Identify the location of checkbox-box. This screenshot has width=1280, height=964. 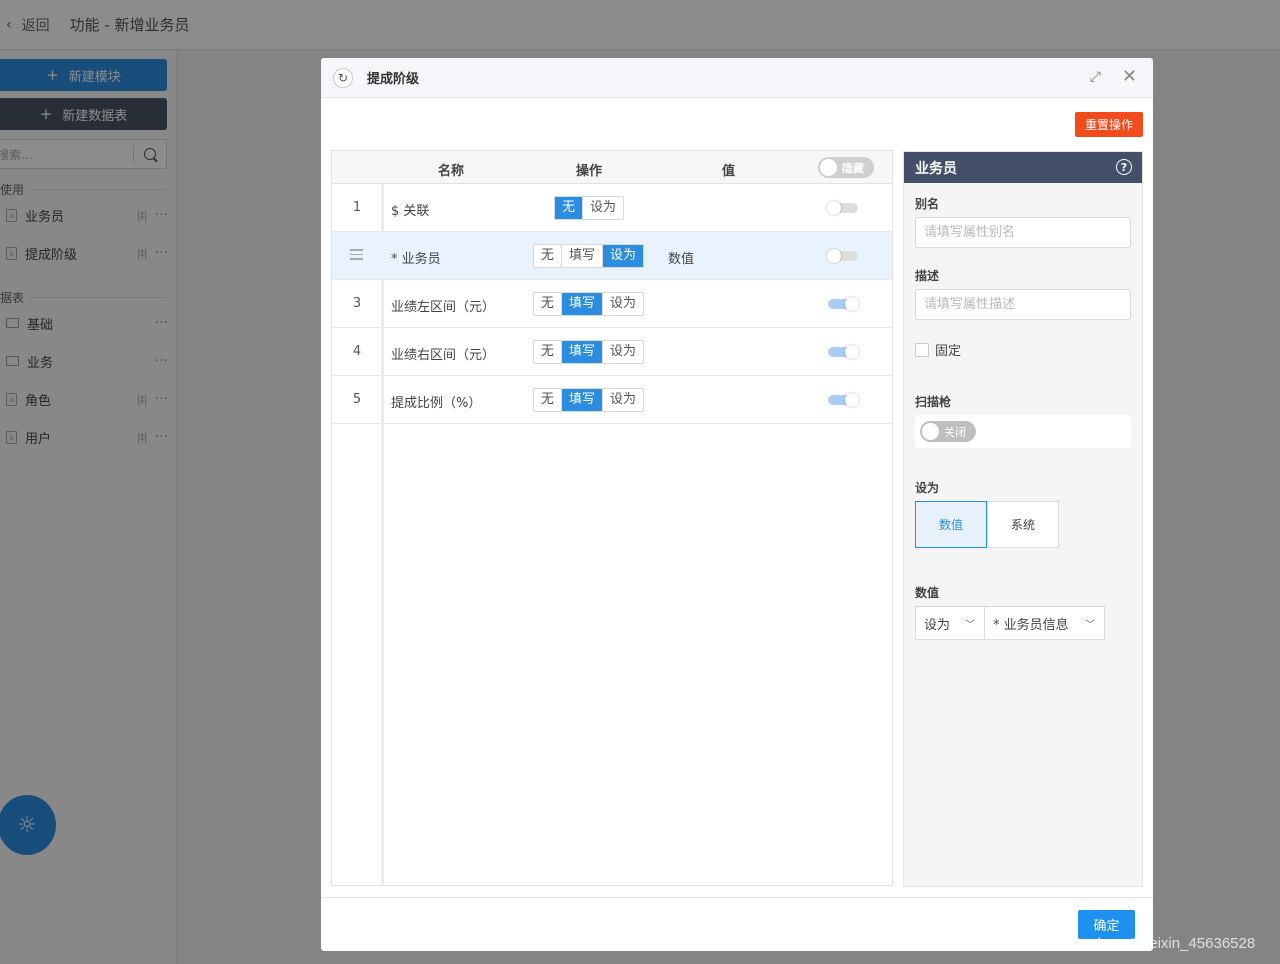
(922, 349).